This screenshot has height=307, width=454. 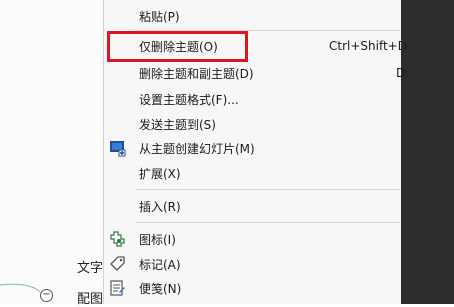 What do you see at coordinates (160, 264) in the screenshot?
I see `menu-item-label: 标记(A)` at bounding box center [160, 264].